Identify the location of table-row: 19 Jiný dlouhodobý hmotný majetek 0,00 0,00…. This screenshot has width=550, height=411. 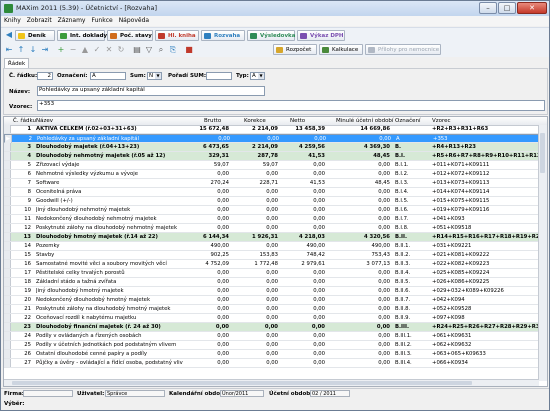
(275, 291).